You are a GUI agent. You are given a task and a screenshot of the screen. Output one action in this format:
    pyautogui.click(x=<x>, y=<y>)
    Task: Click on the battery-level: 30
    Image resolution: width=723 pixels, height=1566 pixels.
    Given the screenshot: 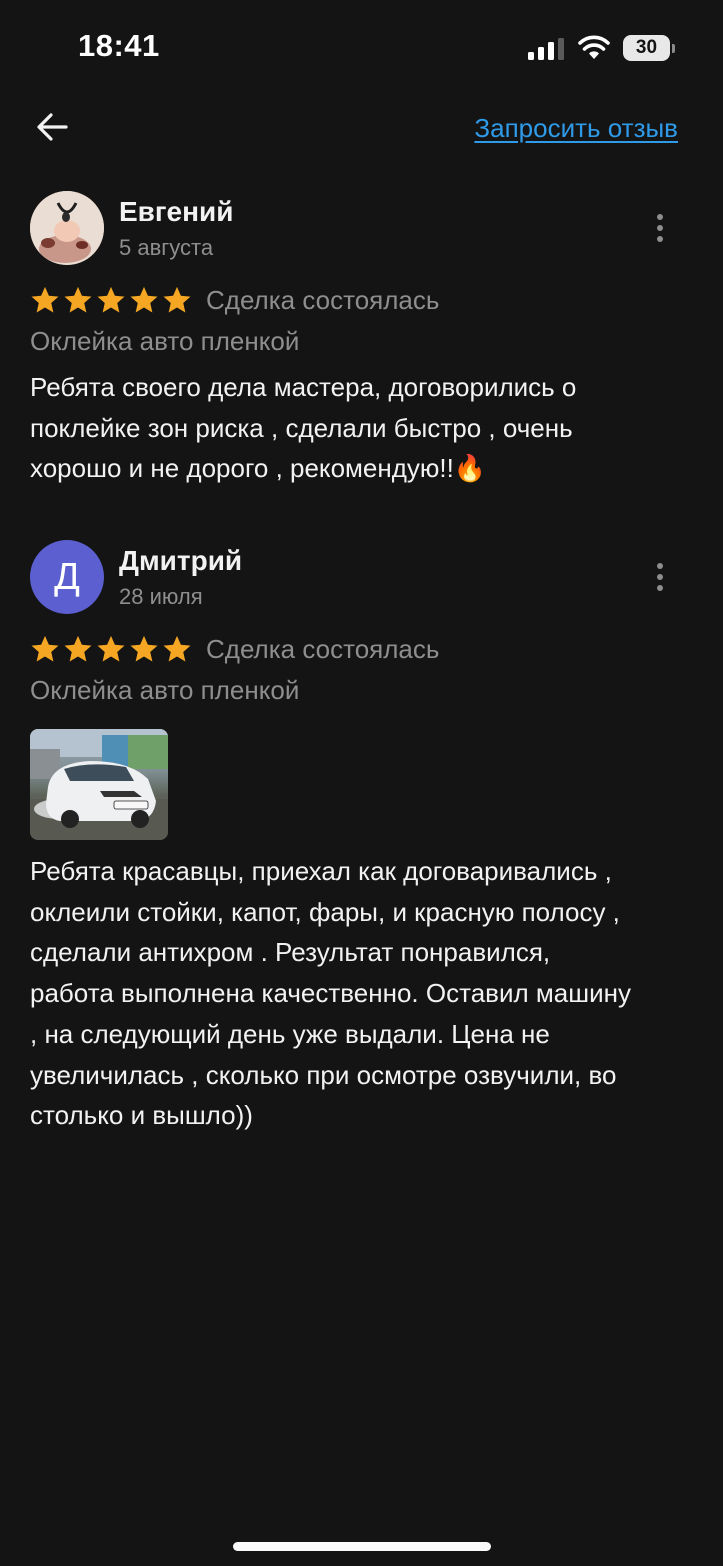 What is the action you would take?
    pyautogui.click(x=646, y=47)
    